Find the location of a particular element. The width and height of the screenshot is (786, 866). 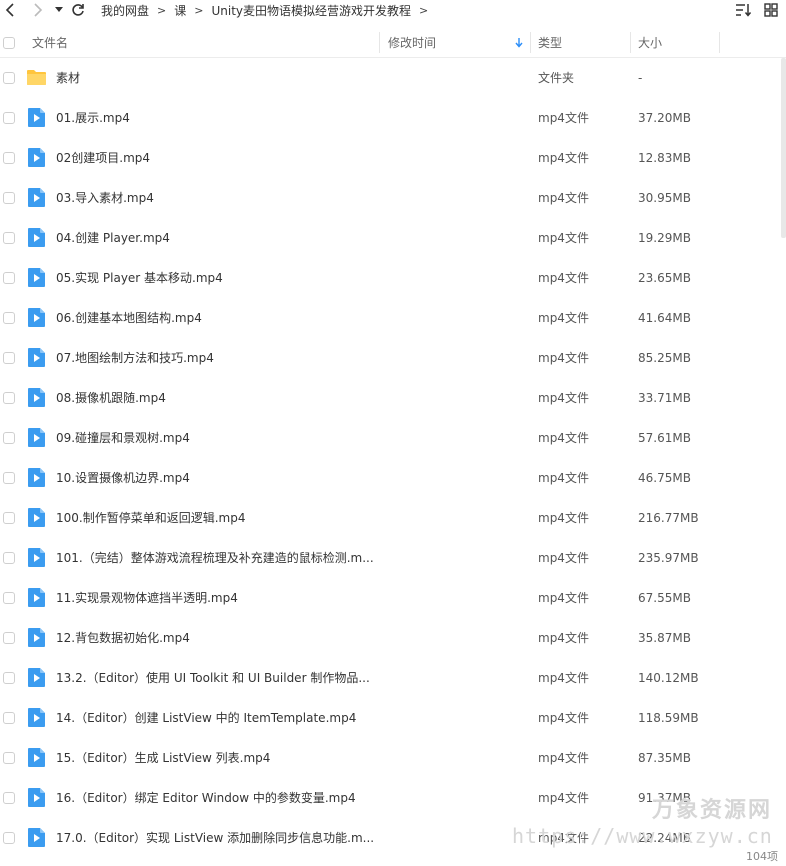

sort-icon is located at coordinates (743, 10).